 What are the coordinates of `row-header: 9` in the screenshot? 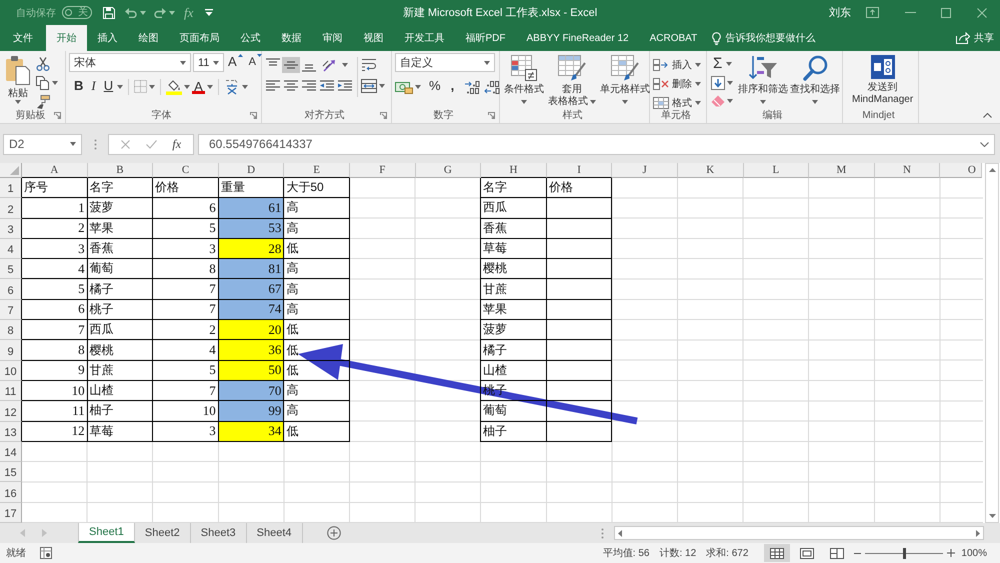 It's located at (11, 350).